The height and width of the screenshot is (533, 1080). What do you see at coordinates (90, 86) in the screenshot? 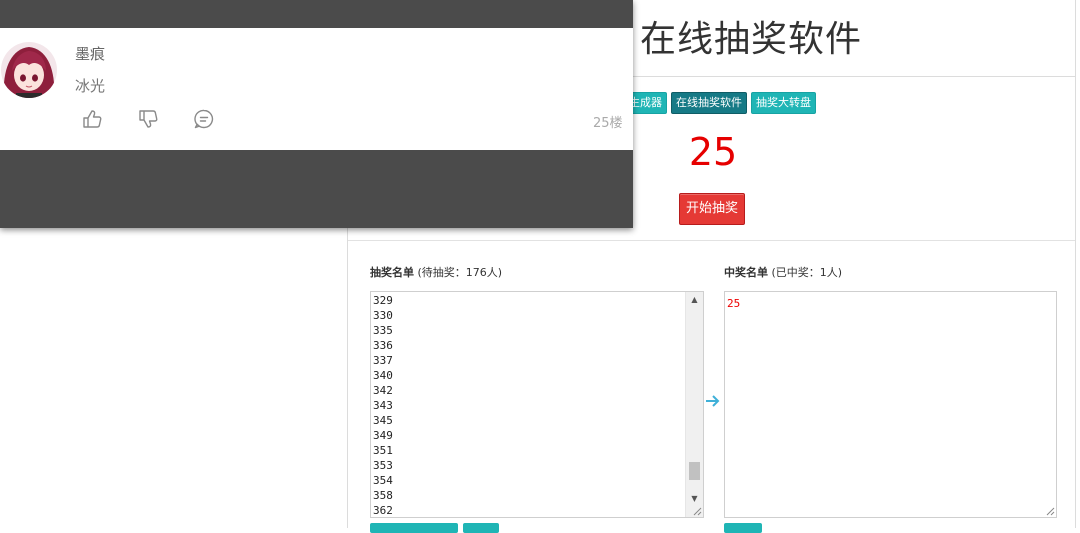
I see `comment-text: 冰光` at bounding box center [90, 86].